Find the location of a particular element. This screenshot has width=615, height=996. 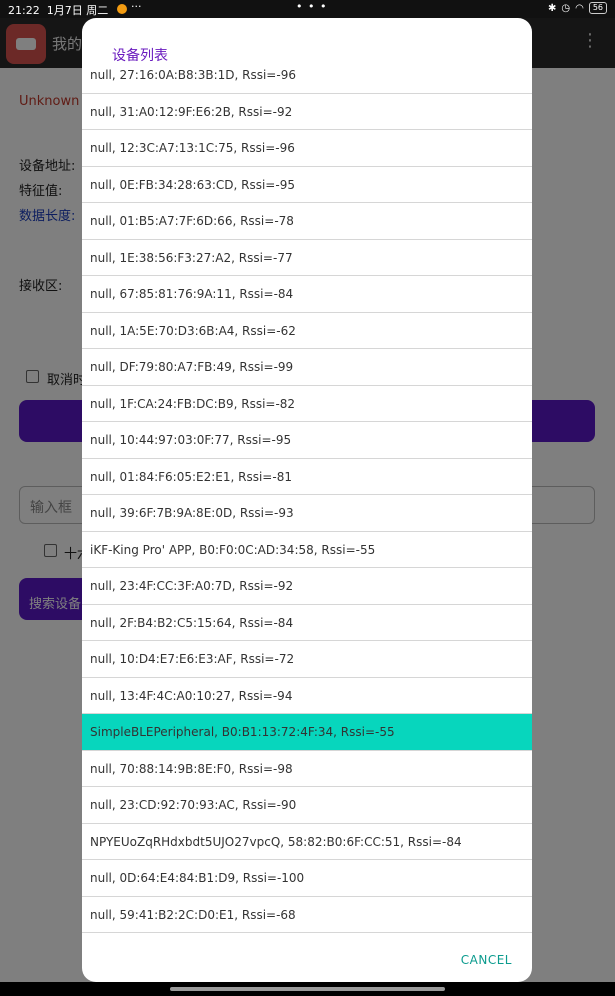

navigation-bar is located at coordinates (307, 989).